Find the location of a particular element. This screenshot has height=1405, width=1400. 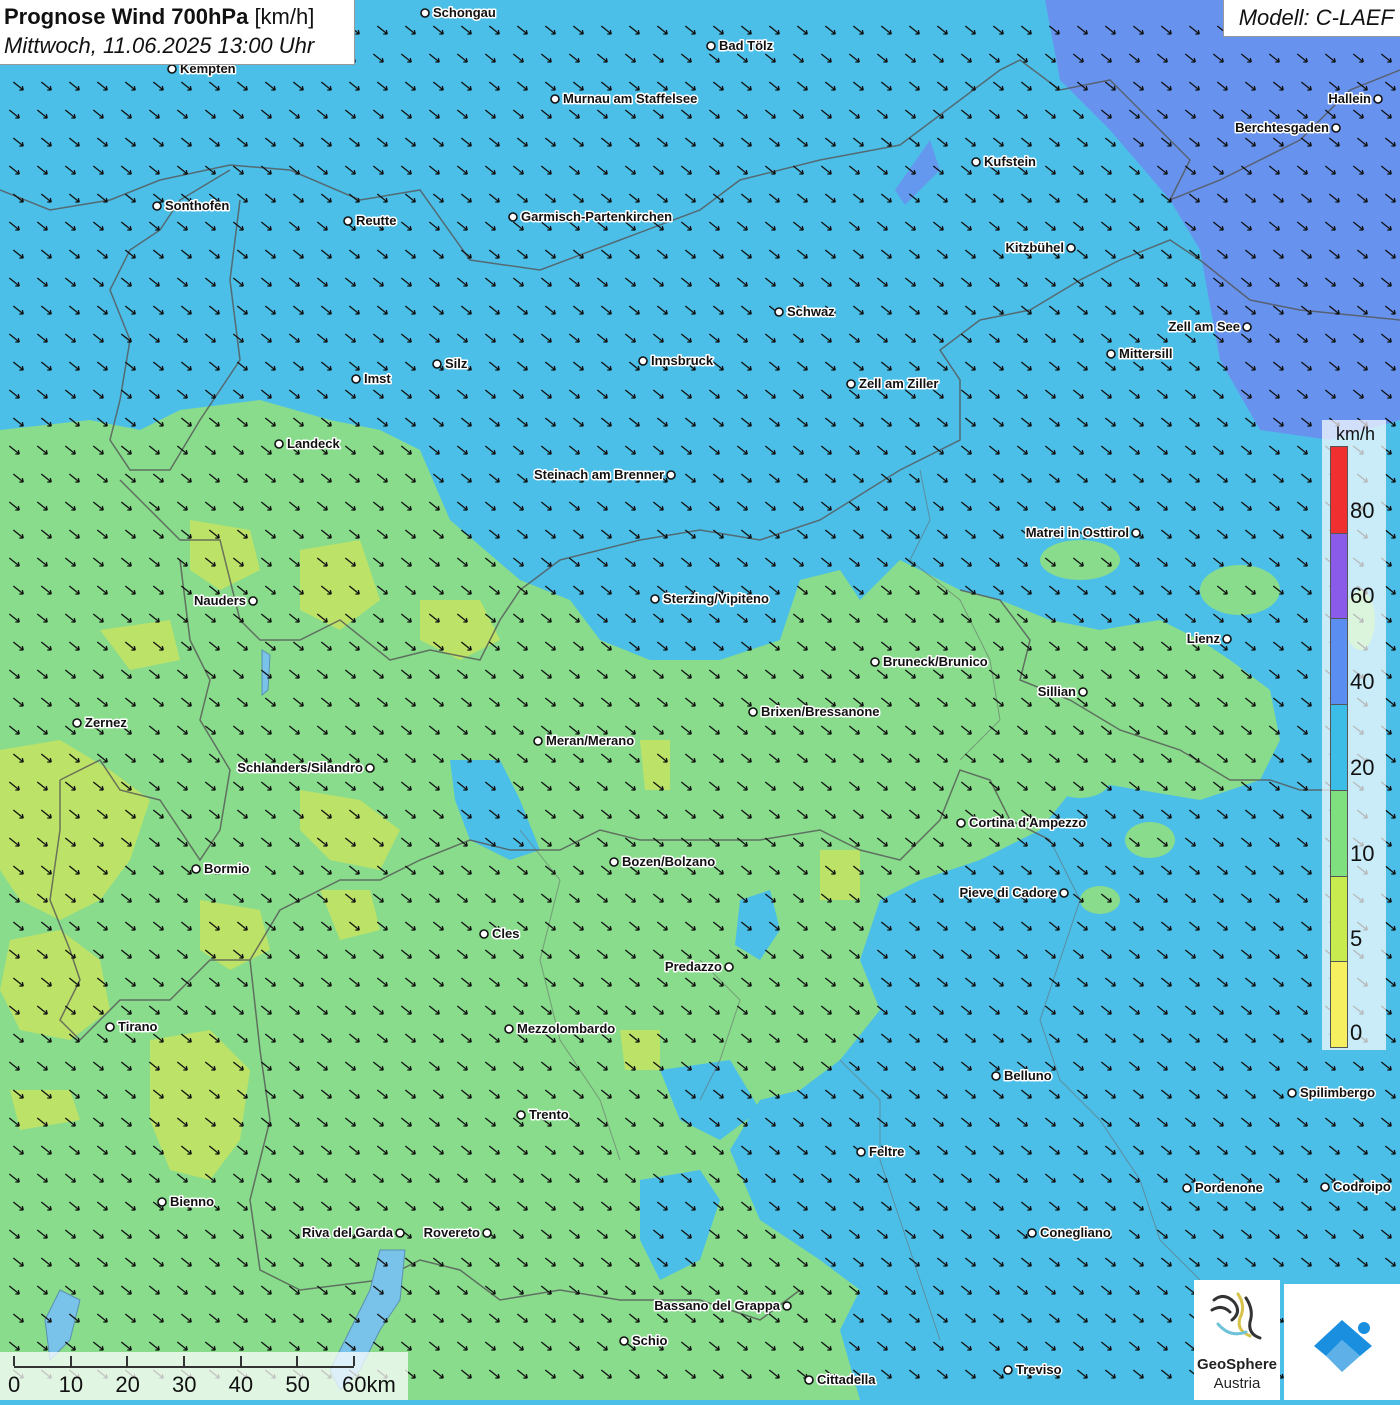

city-label: Zell am See is located at coordinates (1204, 326).